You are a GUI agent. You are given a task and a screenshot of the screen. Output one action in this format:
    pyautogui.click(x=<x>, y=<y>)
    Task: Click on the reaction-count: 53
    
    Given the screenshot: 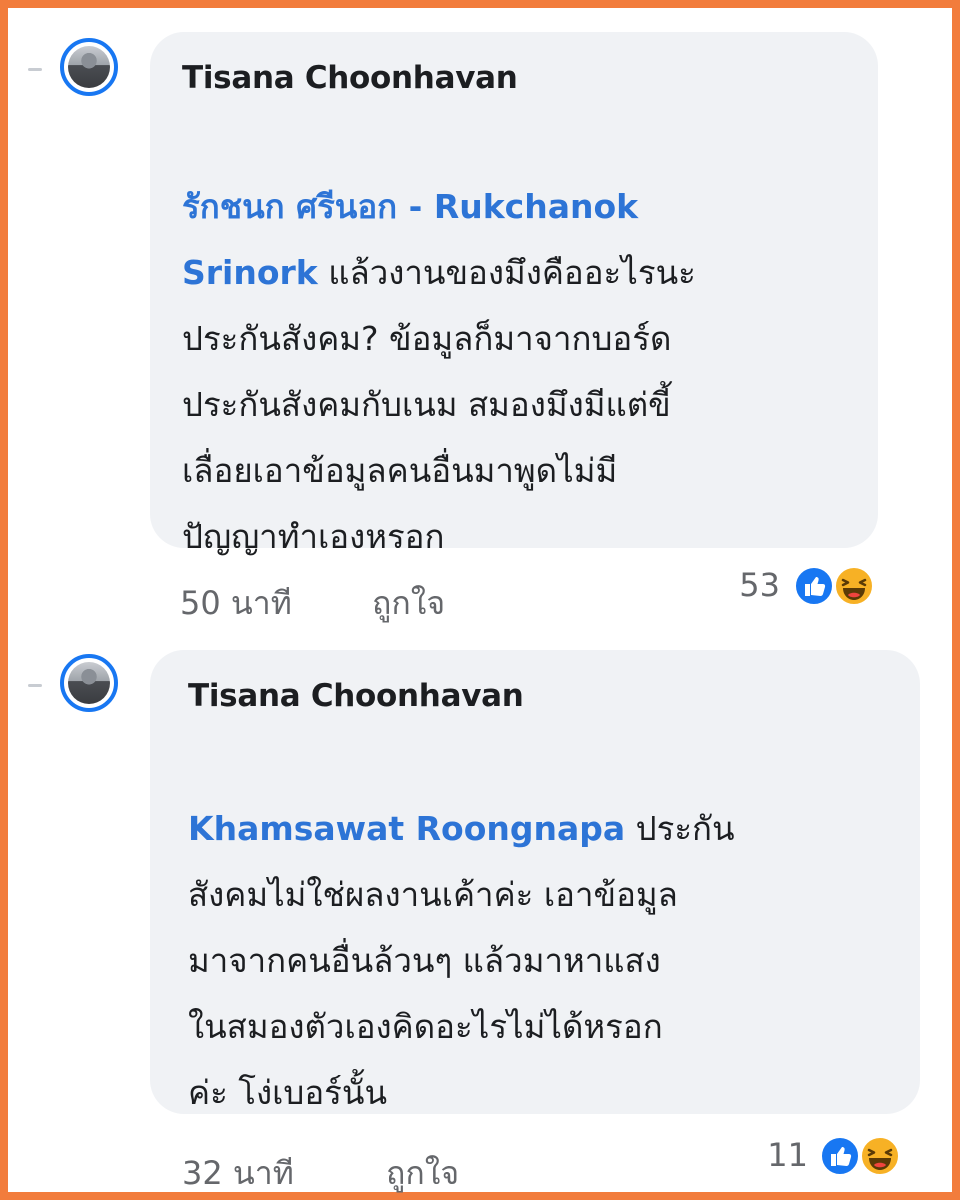 What is the action you would take?
    pyautogui.click(x=744, y=585)
    